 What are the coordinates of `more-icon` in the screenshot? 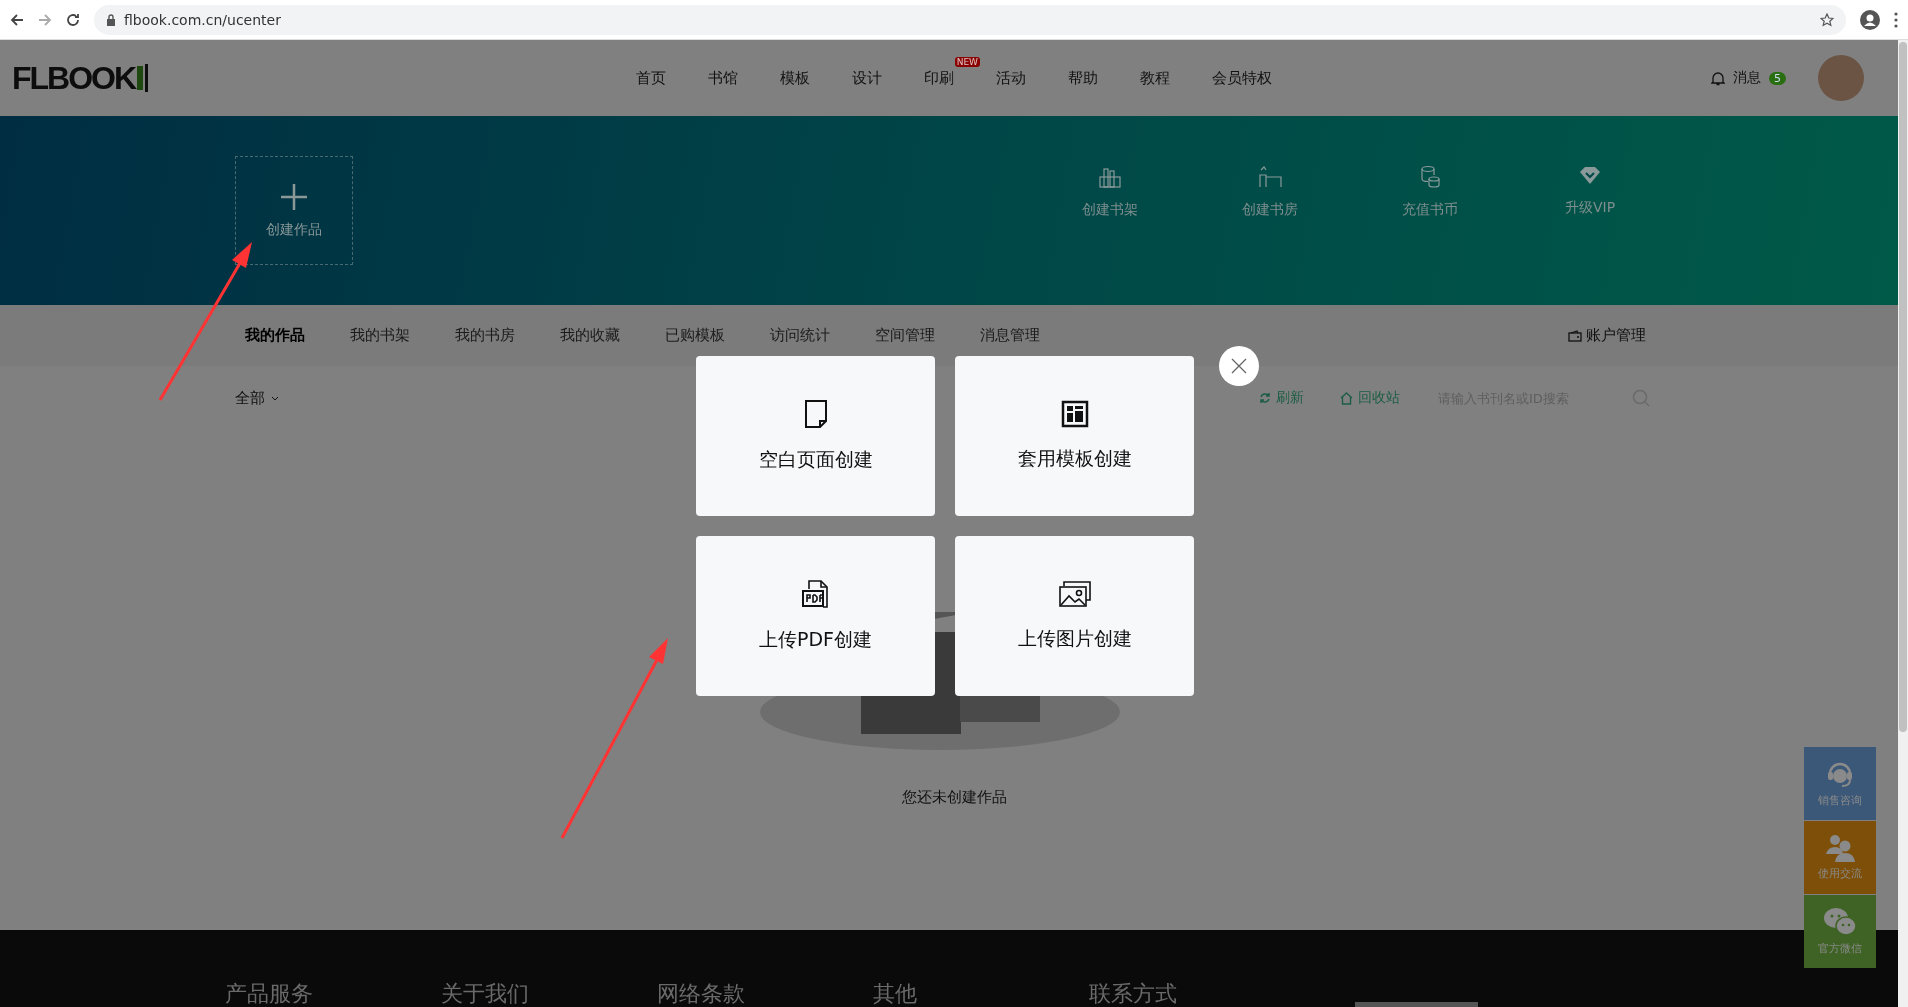 It's located at (1896, 19).